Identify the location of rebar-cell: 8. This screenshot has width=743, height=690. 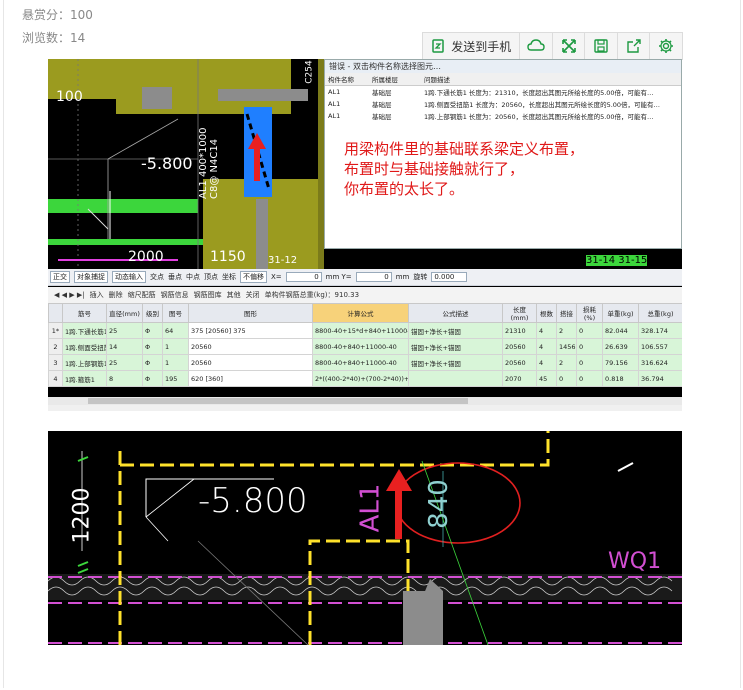
(124, 378).